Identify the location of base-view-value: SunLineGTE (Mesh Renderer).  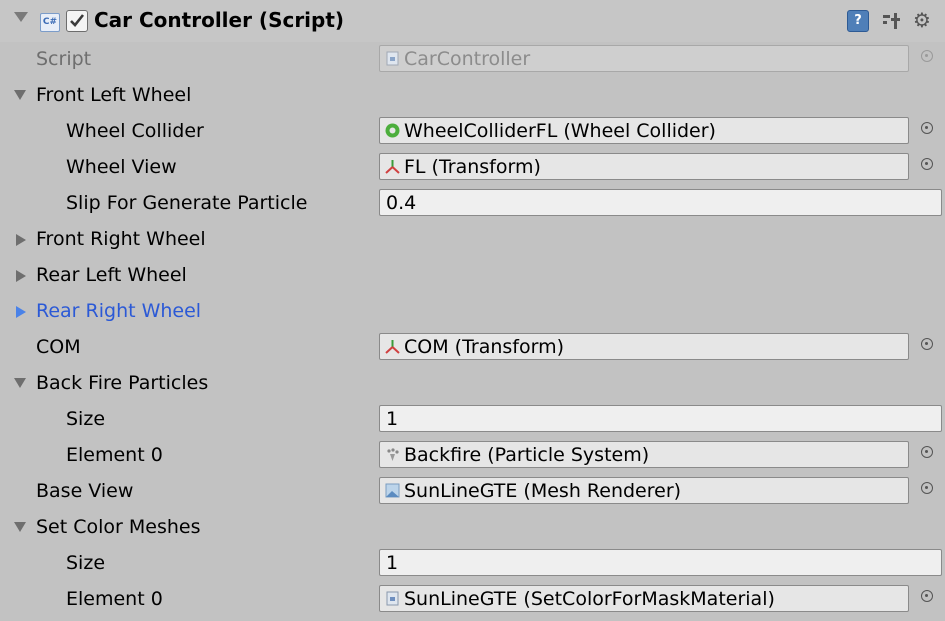
(543, 491).